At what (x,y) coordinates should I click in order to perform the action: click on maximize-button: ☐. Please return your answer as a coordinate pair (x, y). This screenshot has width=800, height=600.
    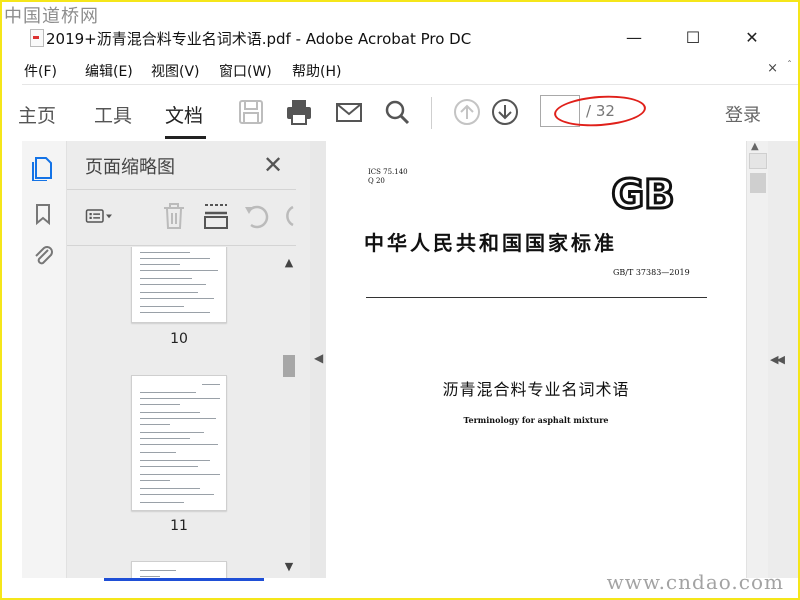
    Looking at the image, I should click on (693, 38).